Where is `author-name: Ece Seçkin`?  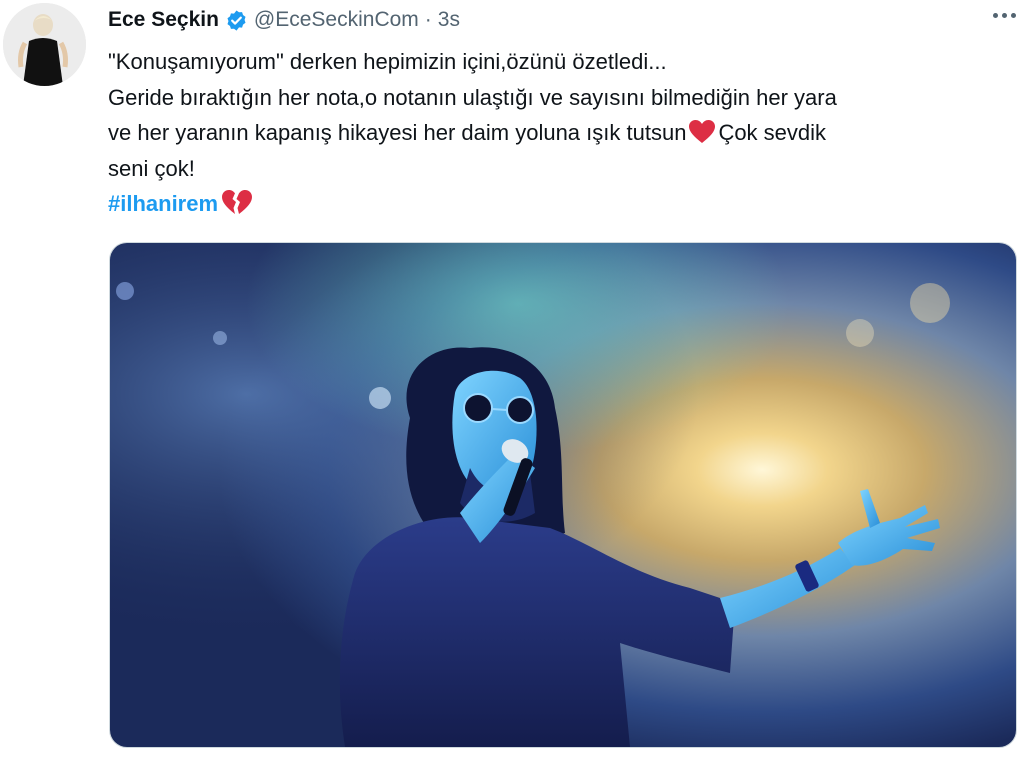 author-name: Ece Seçkin is located at coordinates (163, 20).